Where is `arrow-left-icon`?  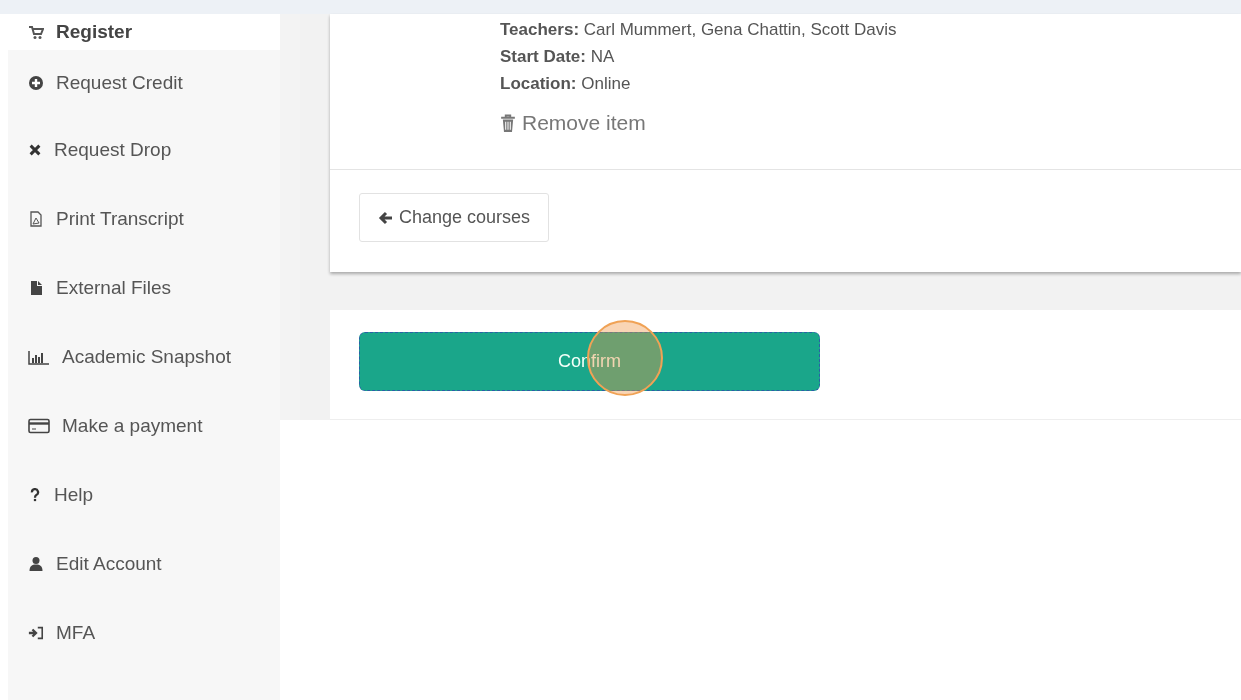 arrow-left-icon is located at coordinates (386, 217).